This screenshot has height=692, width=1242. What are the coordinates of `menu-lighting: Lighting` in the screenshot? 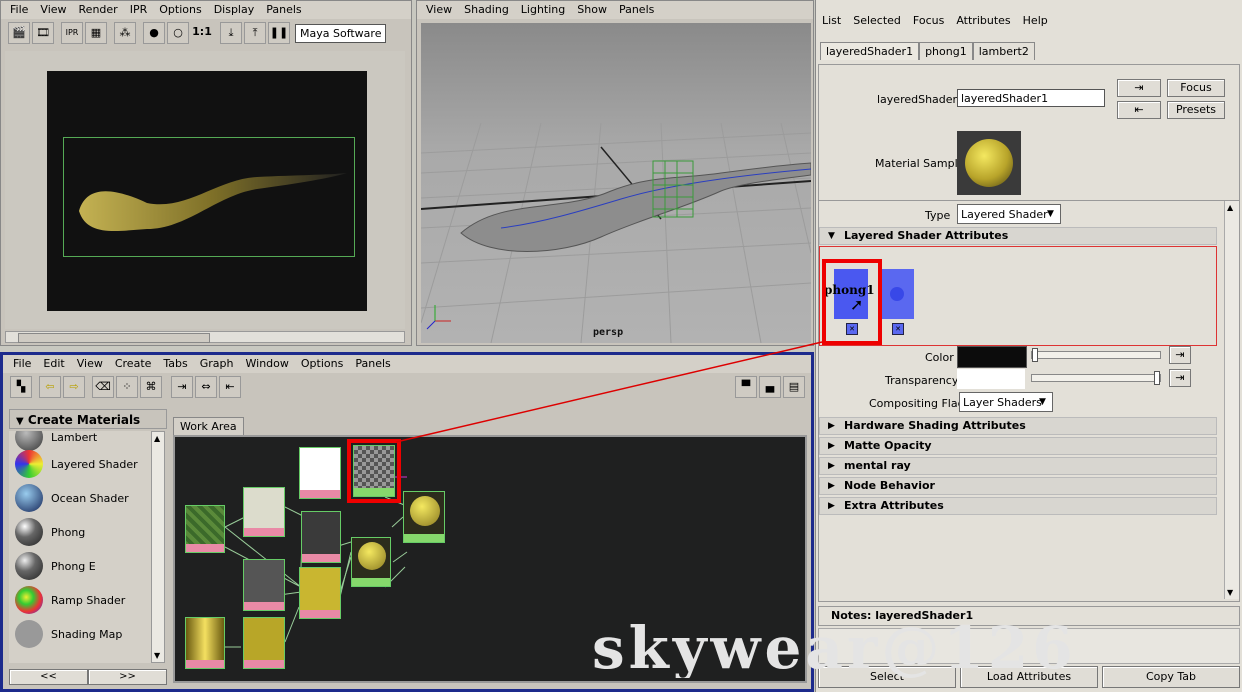 It's located at (543, 10).